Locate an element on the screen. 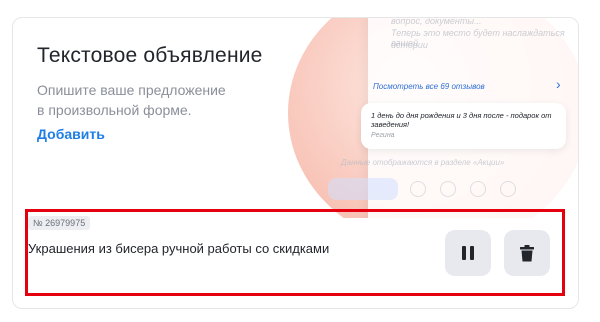 The height and width of the screenshot is (322, 600). mock-faded-text: истории is located at coordinates (409, 45).